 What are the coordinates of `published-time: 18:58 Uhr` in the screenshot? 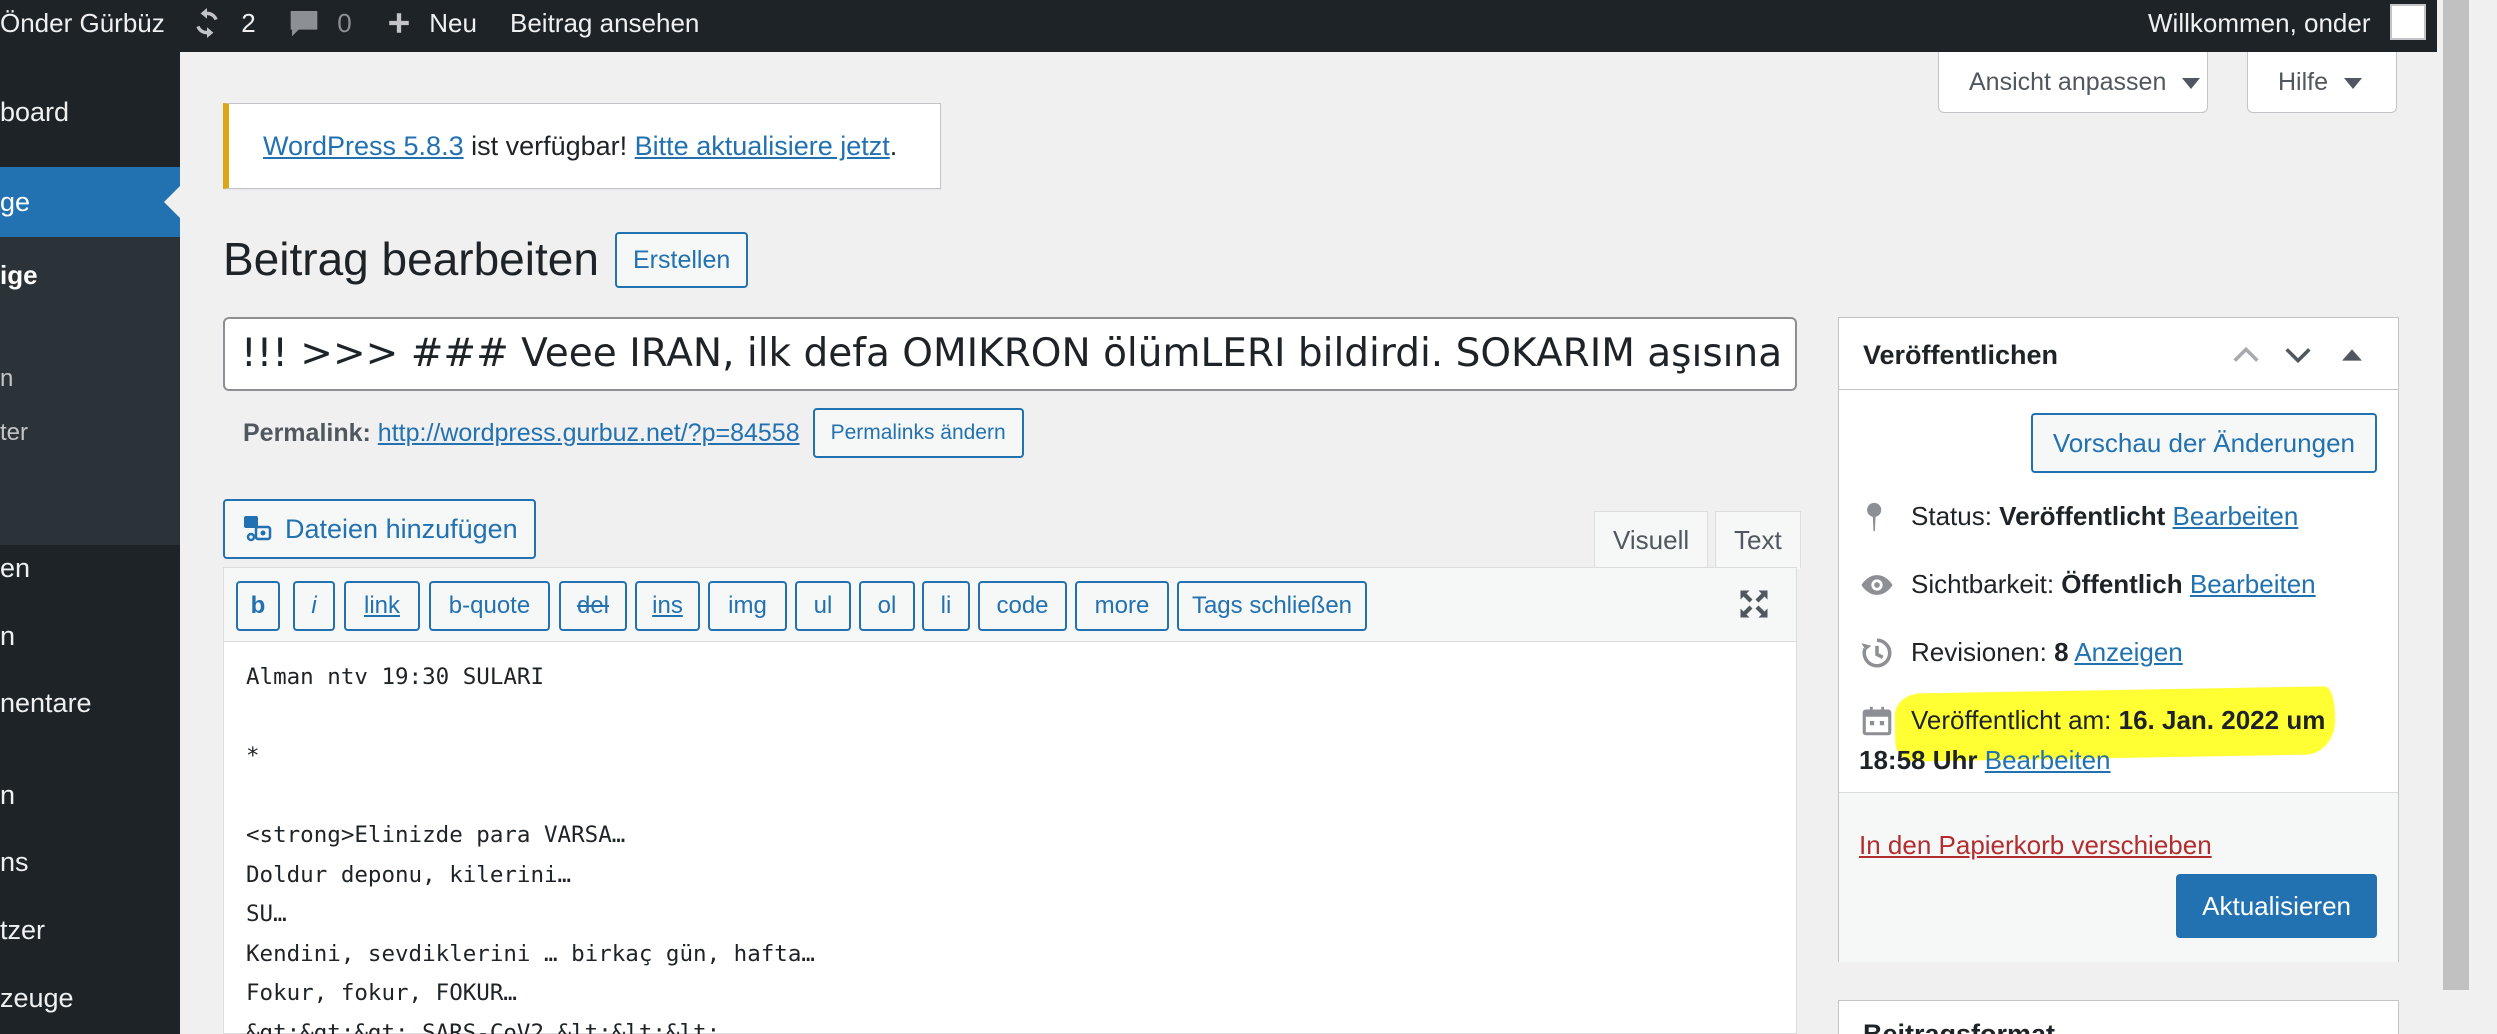 It's located at (1918, 760).